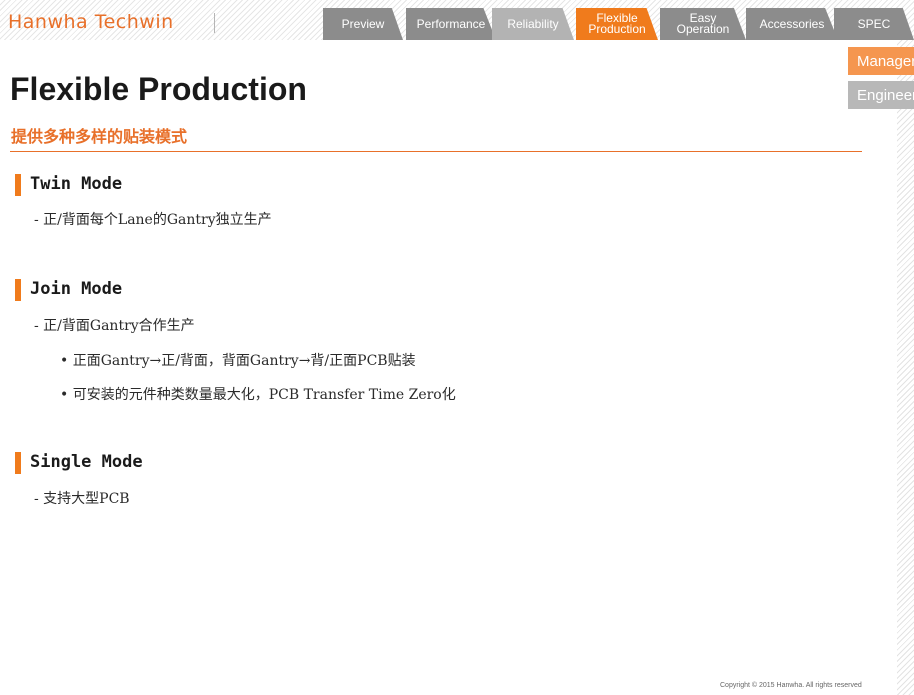  I want to click on tab-label: Accessories, so click(792, 23).